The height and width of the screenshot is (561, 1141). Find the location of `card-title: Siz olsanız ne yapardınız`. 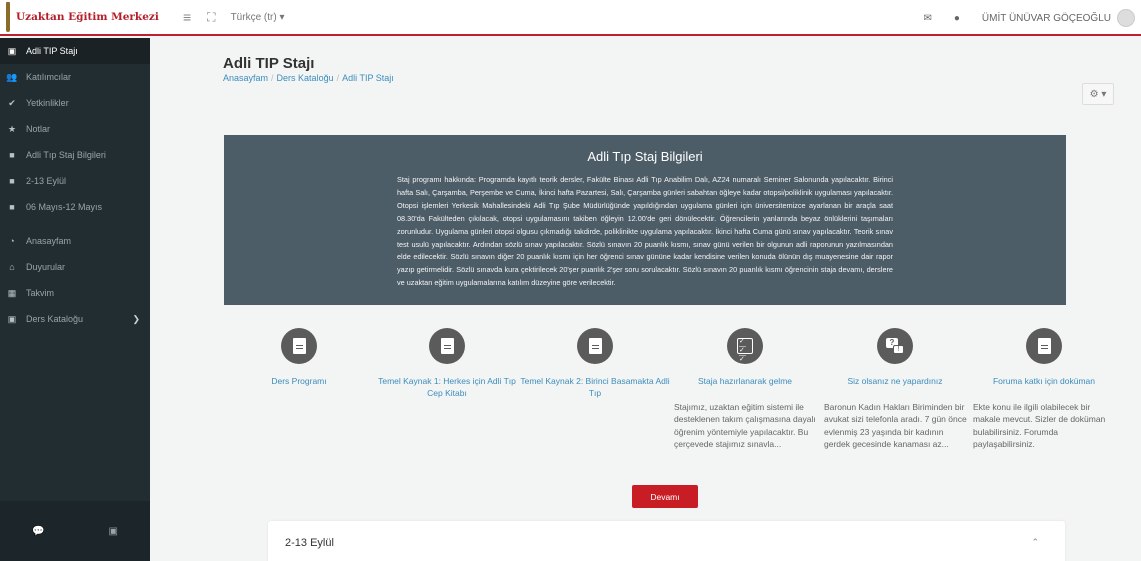

card-title: Siz olsanız ne yapardınız is located at coordinates (895, 381).